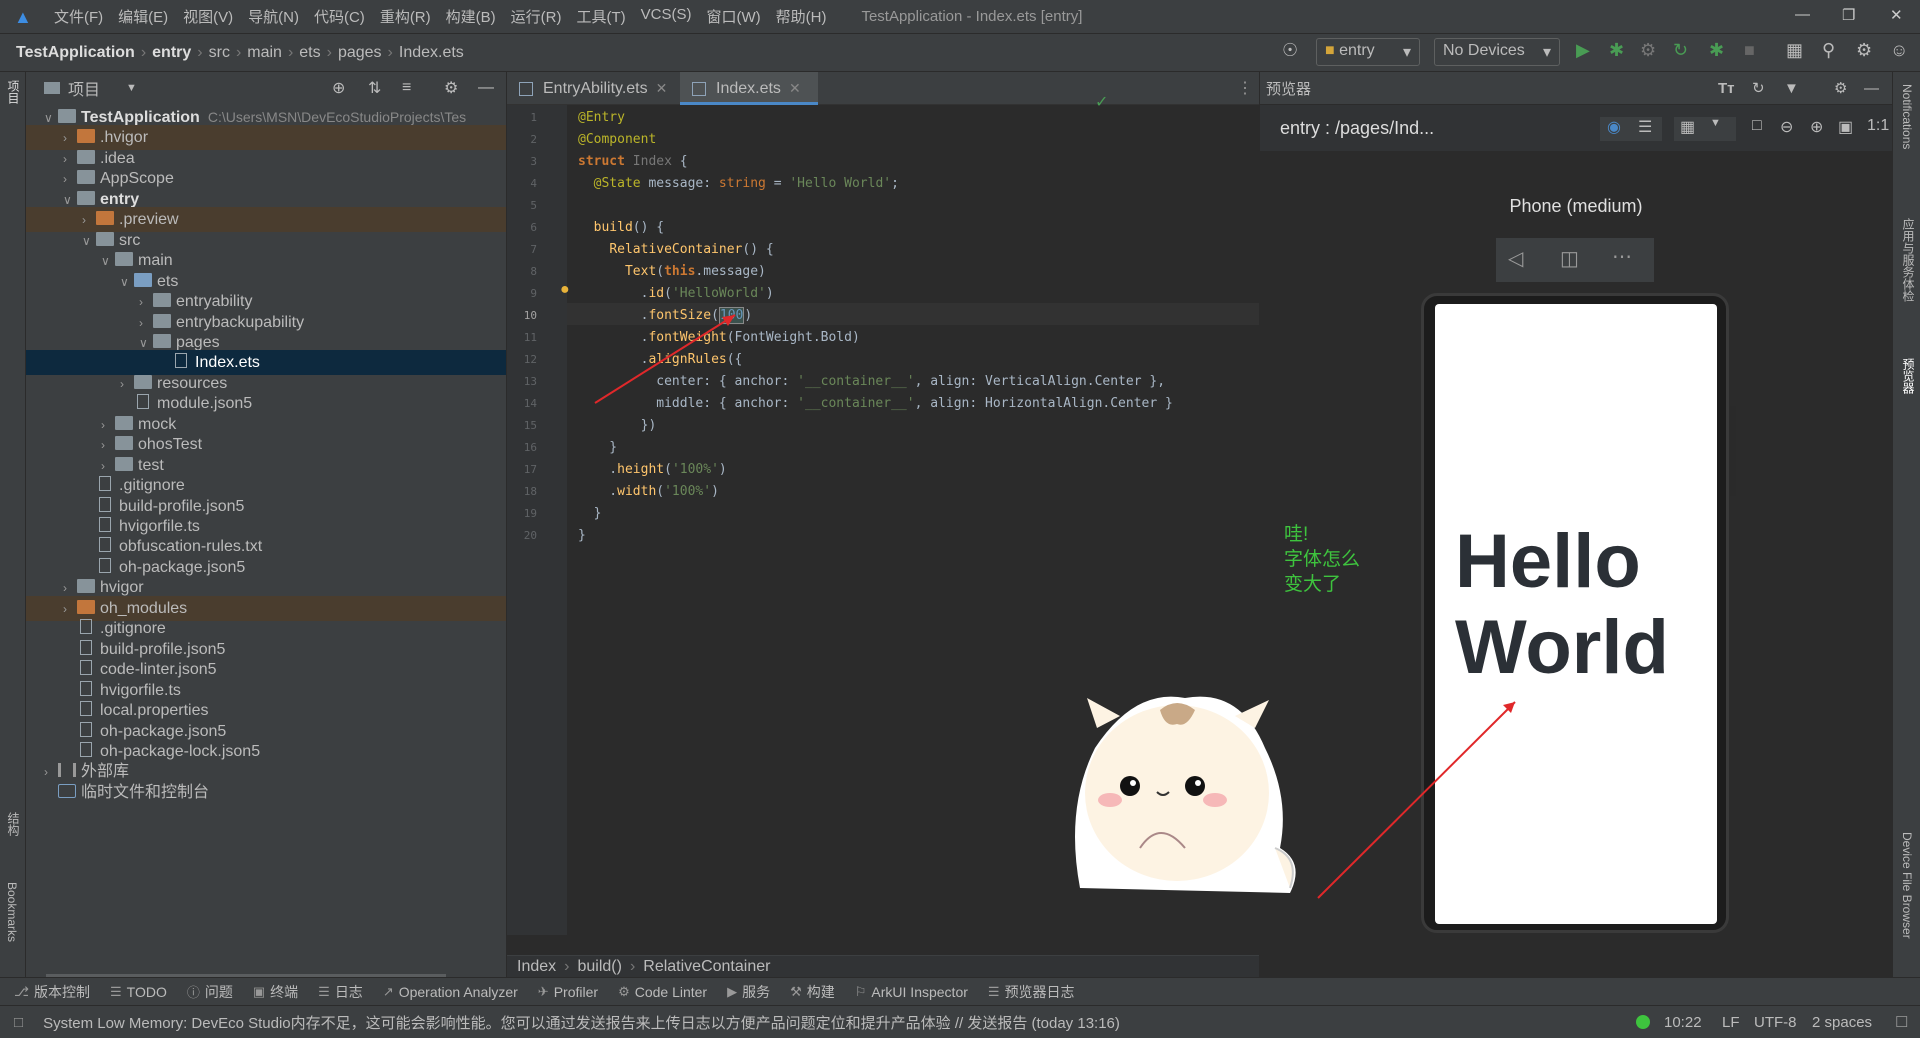 The image size is (1920, 1038). Describe the element at coordinates (163, 731) in the screenshot. I see `tree-item-label: oh-package.json5` at that location.